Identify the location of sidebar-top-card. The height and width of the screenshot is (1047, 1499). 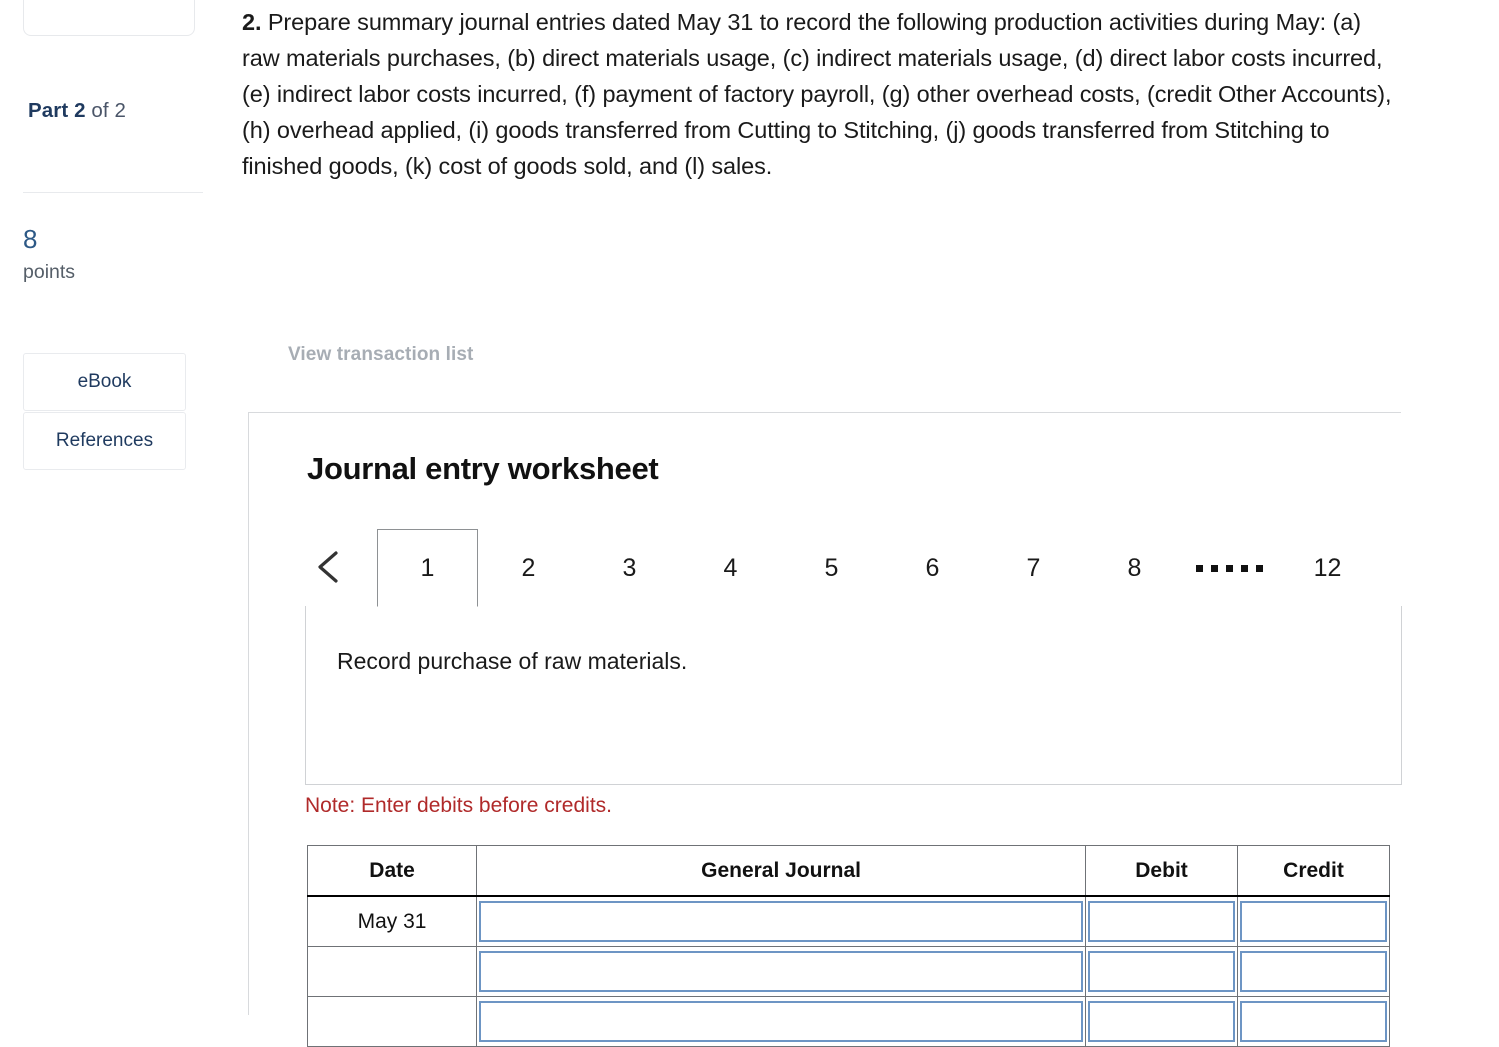
(109, 18).